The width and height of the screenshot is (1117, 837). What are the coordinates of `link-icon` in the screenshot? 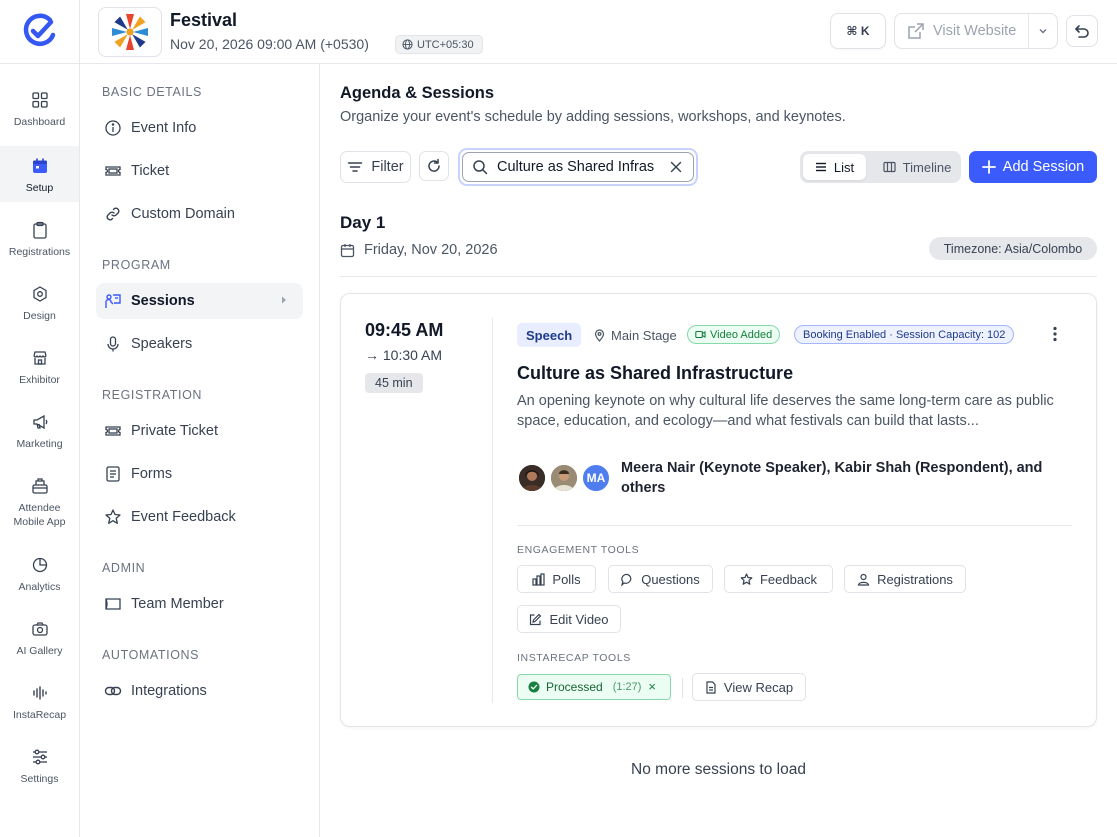 It's located at (113, 214).